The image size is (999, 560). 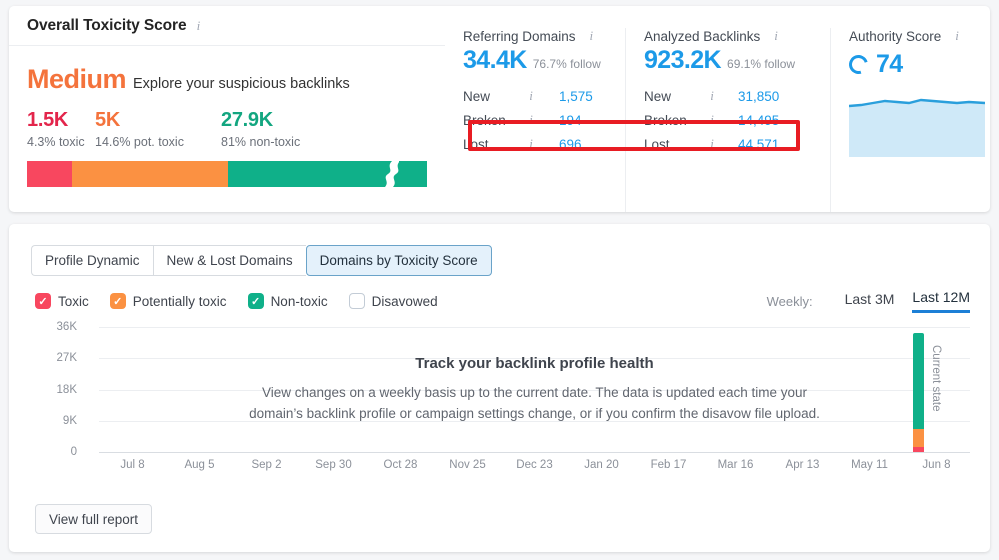 What do you see at coordinates (92, 260) in the screenshot?
I see `tab-profile-dynamic: Profile Dynamic` at bounding box center [92, 260].